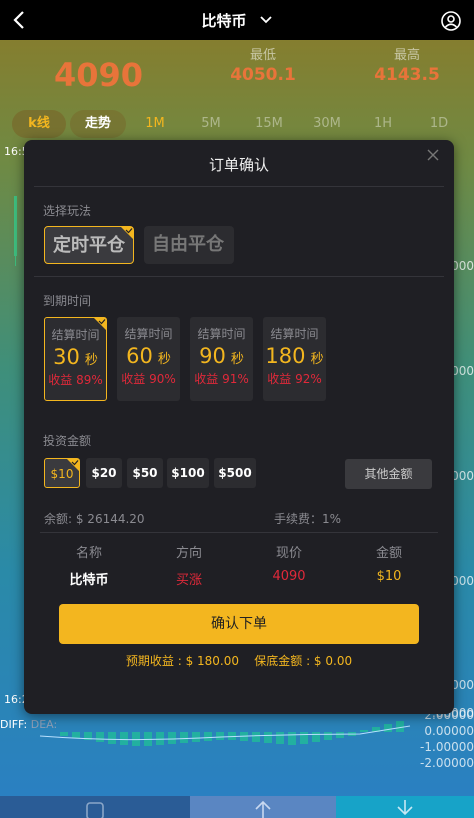 The image size is (474, 818). Describe the element at coordinates (39, 124) in the screenshot. I see `tab-kline: k线` at that location.